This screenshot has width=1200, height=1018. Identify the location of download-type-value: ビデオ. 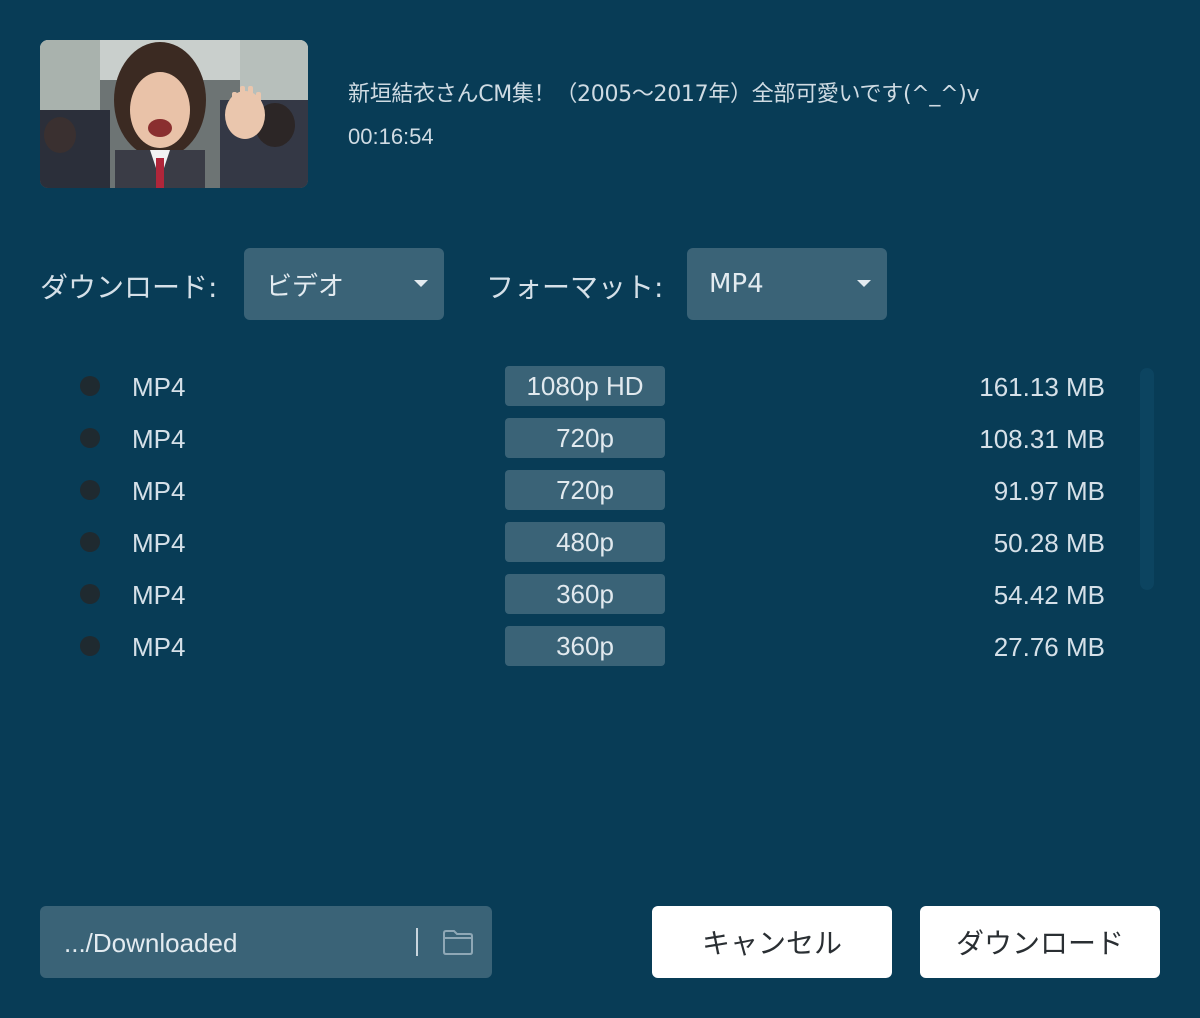
(305, 286).